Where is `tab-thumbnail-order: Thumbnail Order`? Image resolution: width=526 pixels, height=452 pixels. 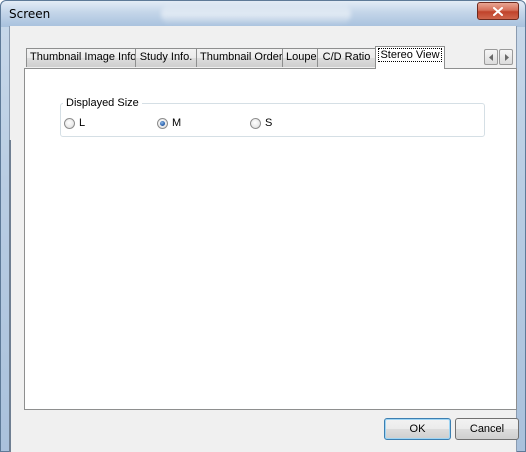
tab-thumbnail-order: Thumbnail Order is located at coordinates (239, 57).